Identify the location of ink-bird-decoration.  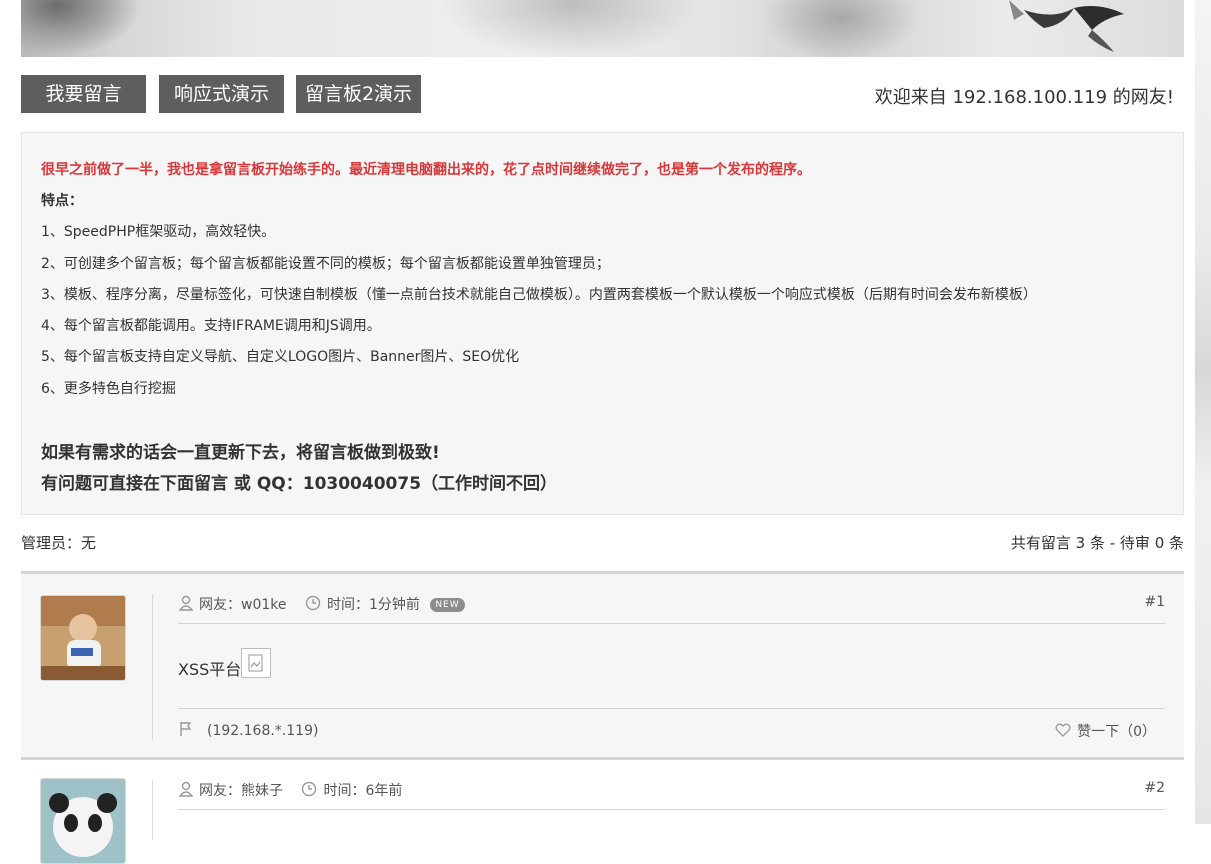
(1066, 26).